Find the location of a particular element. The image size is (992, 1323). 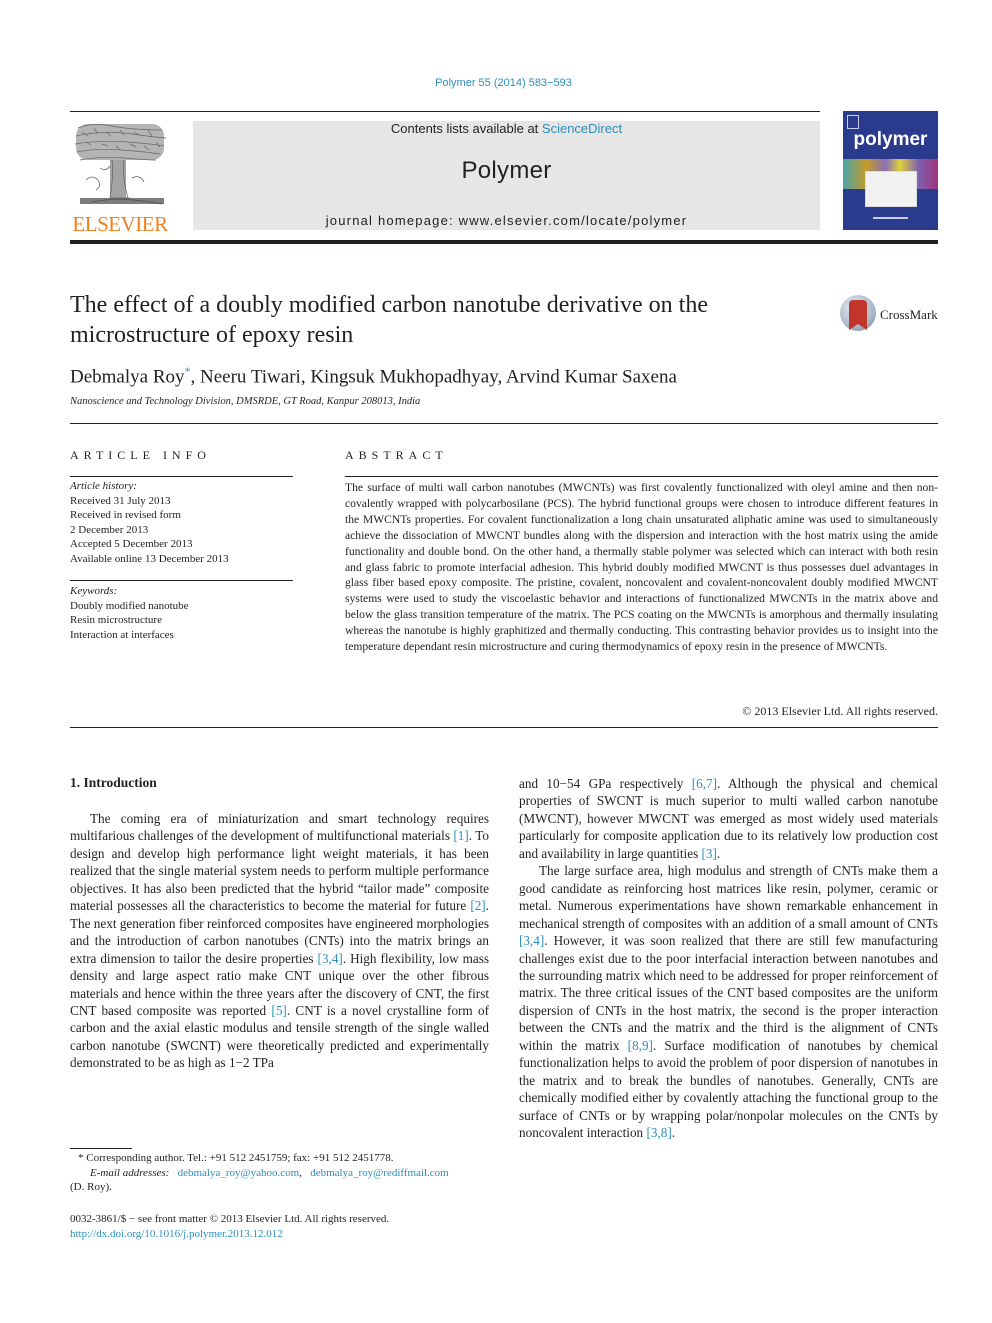

reference-link: [5] is located at coordinates (278, 1010).